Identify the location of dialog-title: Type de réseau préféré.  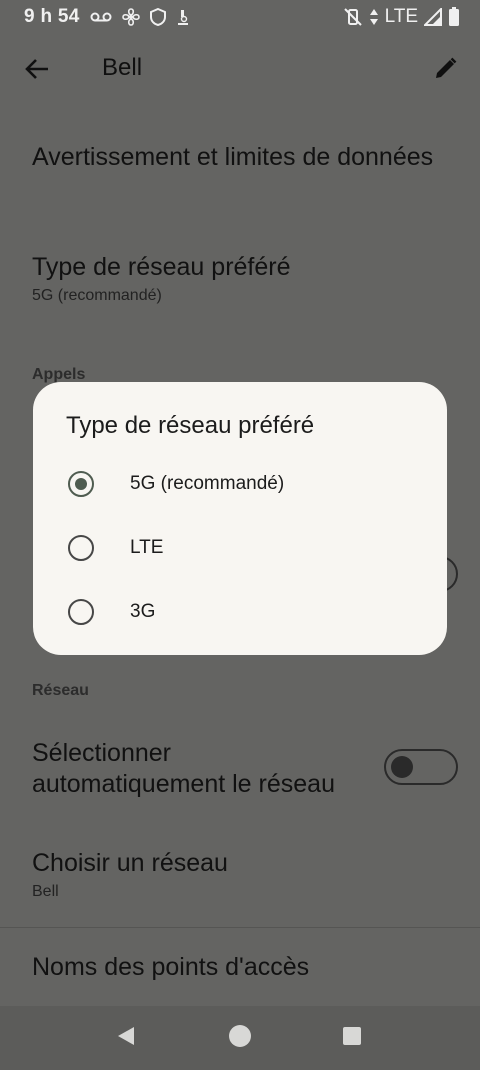
(190, 425).